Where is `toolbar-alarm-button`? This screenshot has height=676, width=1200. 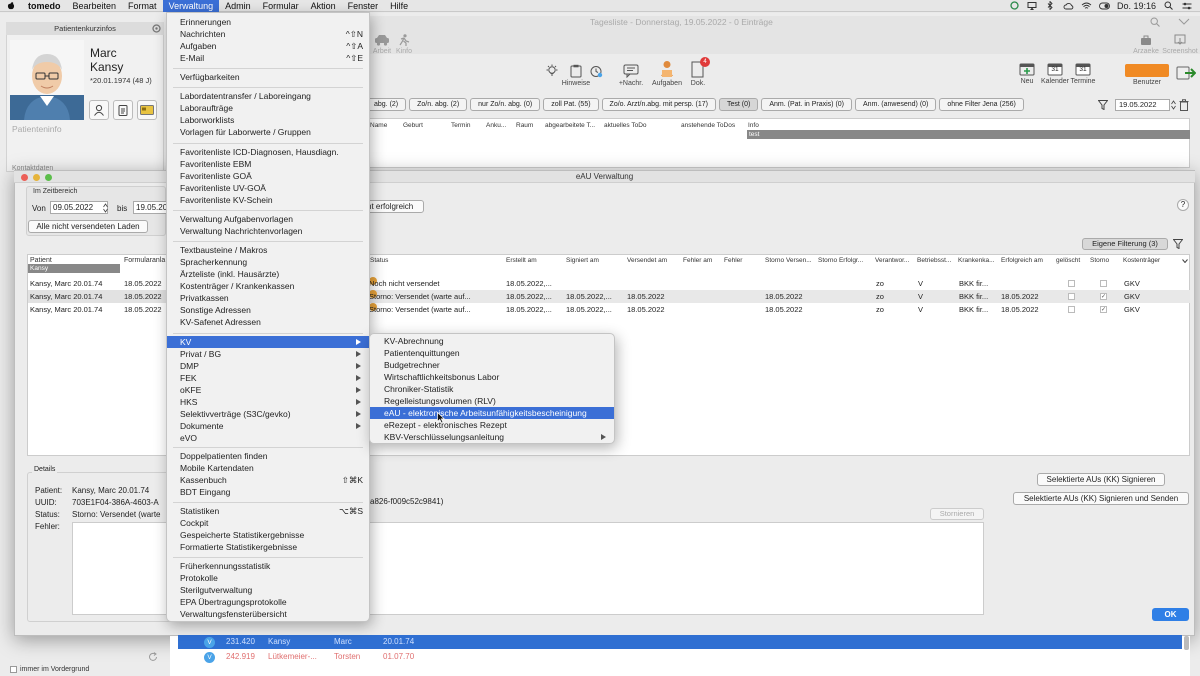
toolbar-alarm-button is located at coordinates (596, 72).